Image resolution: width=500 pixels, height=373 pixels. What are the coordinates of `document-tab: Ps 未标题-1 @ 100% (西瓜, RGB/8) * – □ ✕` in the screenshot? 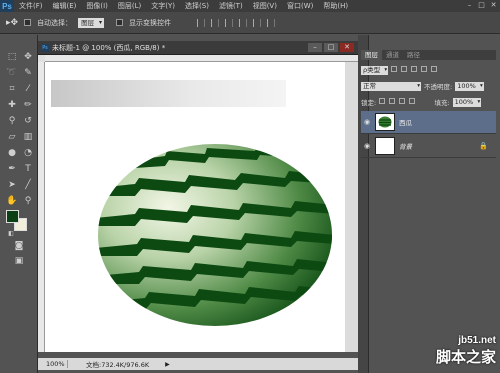 It's located at (198, 48).